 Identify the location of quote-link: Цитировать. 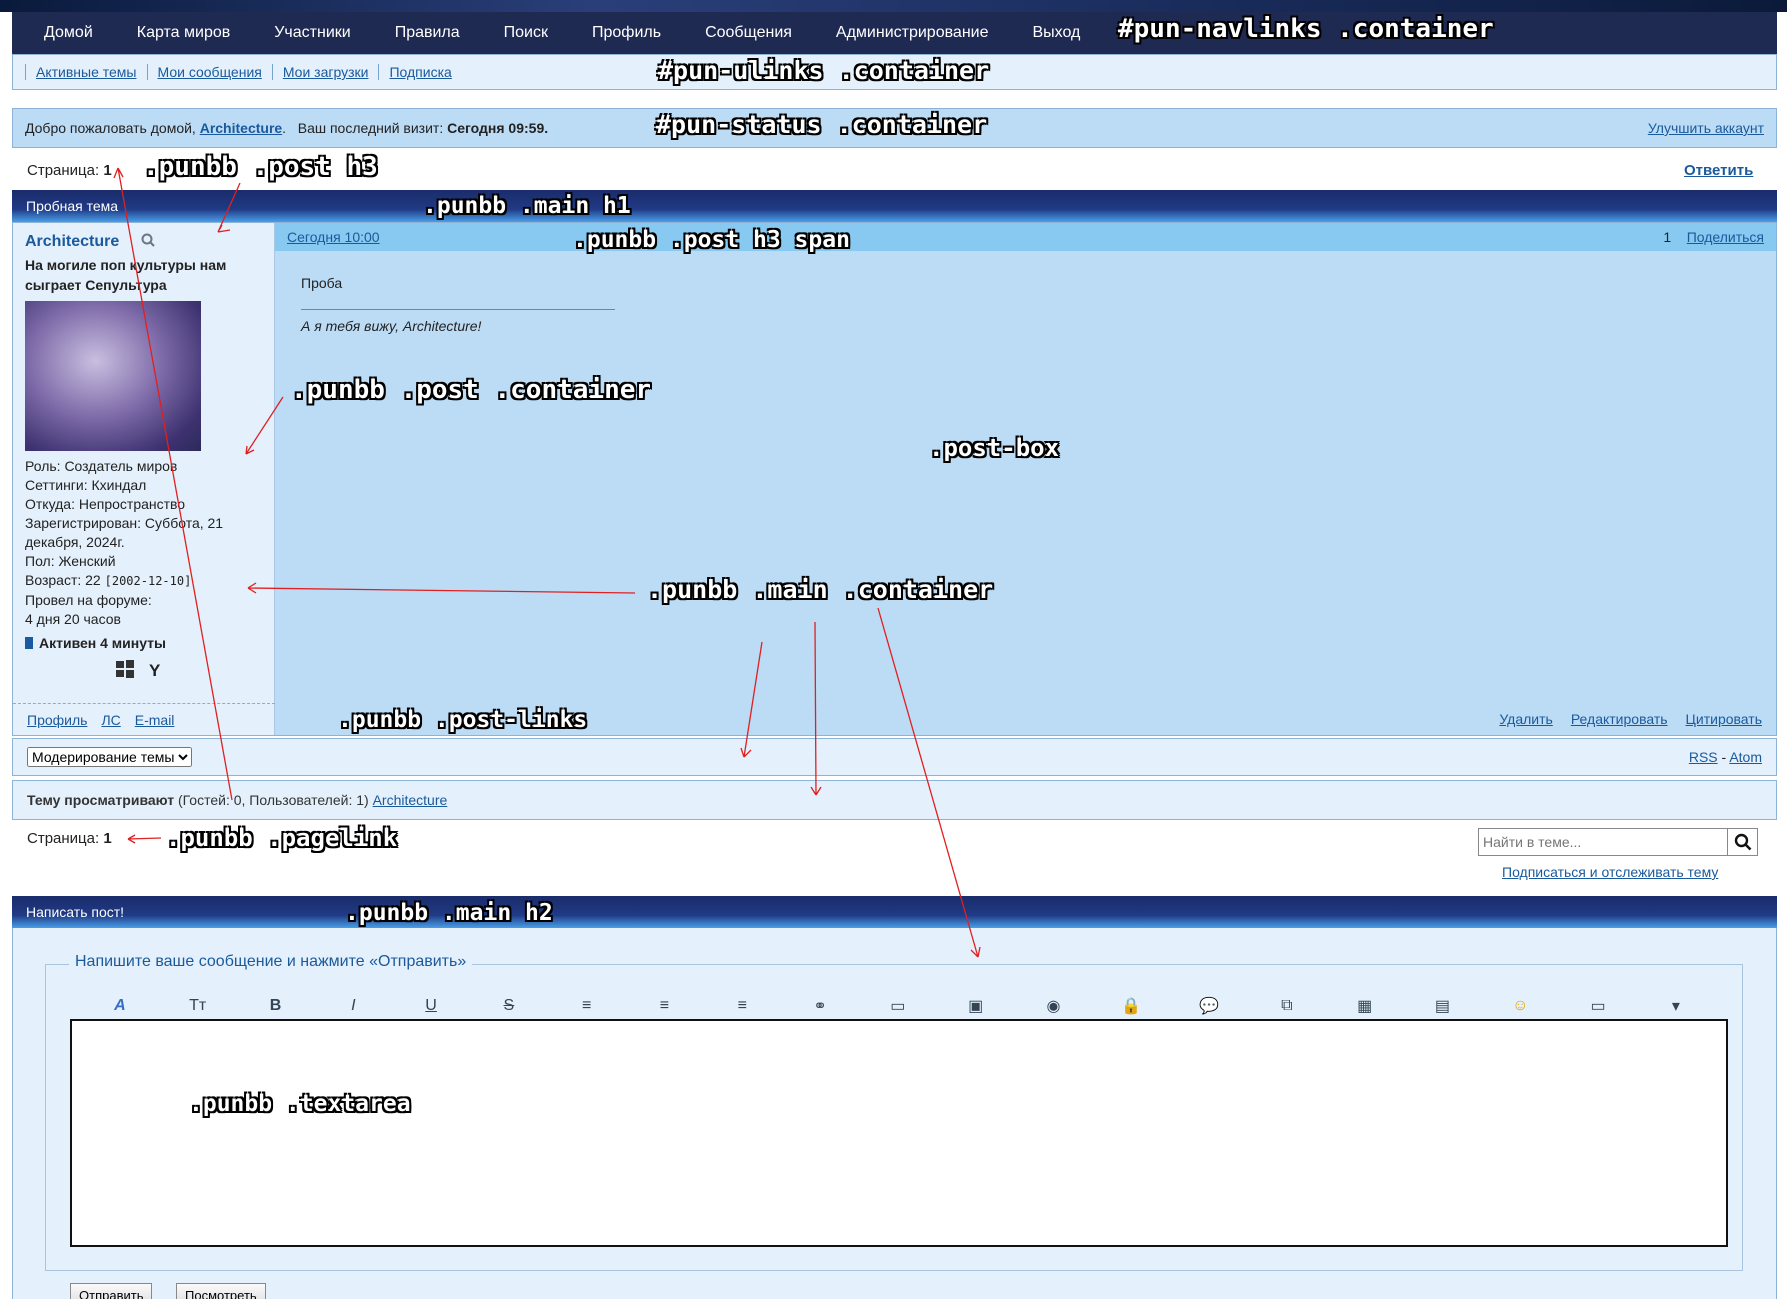
(1724, 719).